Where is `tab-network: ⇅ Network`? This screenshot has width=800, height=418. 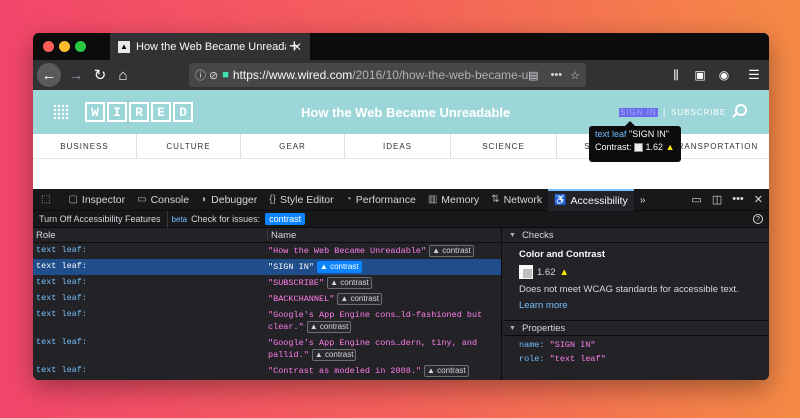 tab-network: ⇅ Network is located at coordinates (516, 200).